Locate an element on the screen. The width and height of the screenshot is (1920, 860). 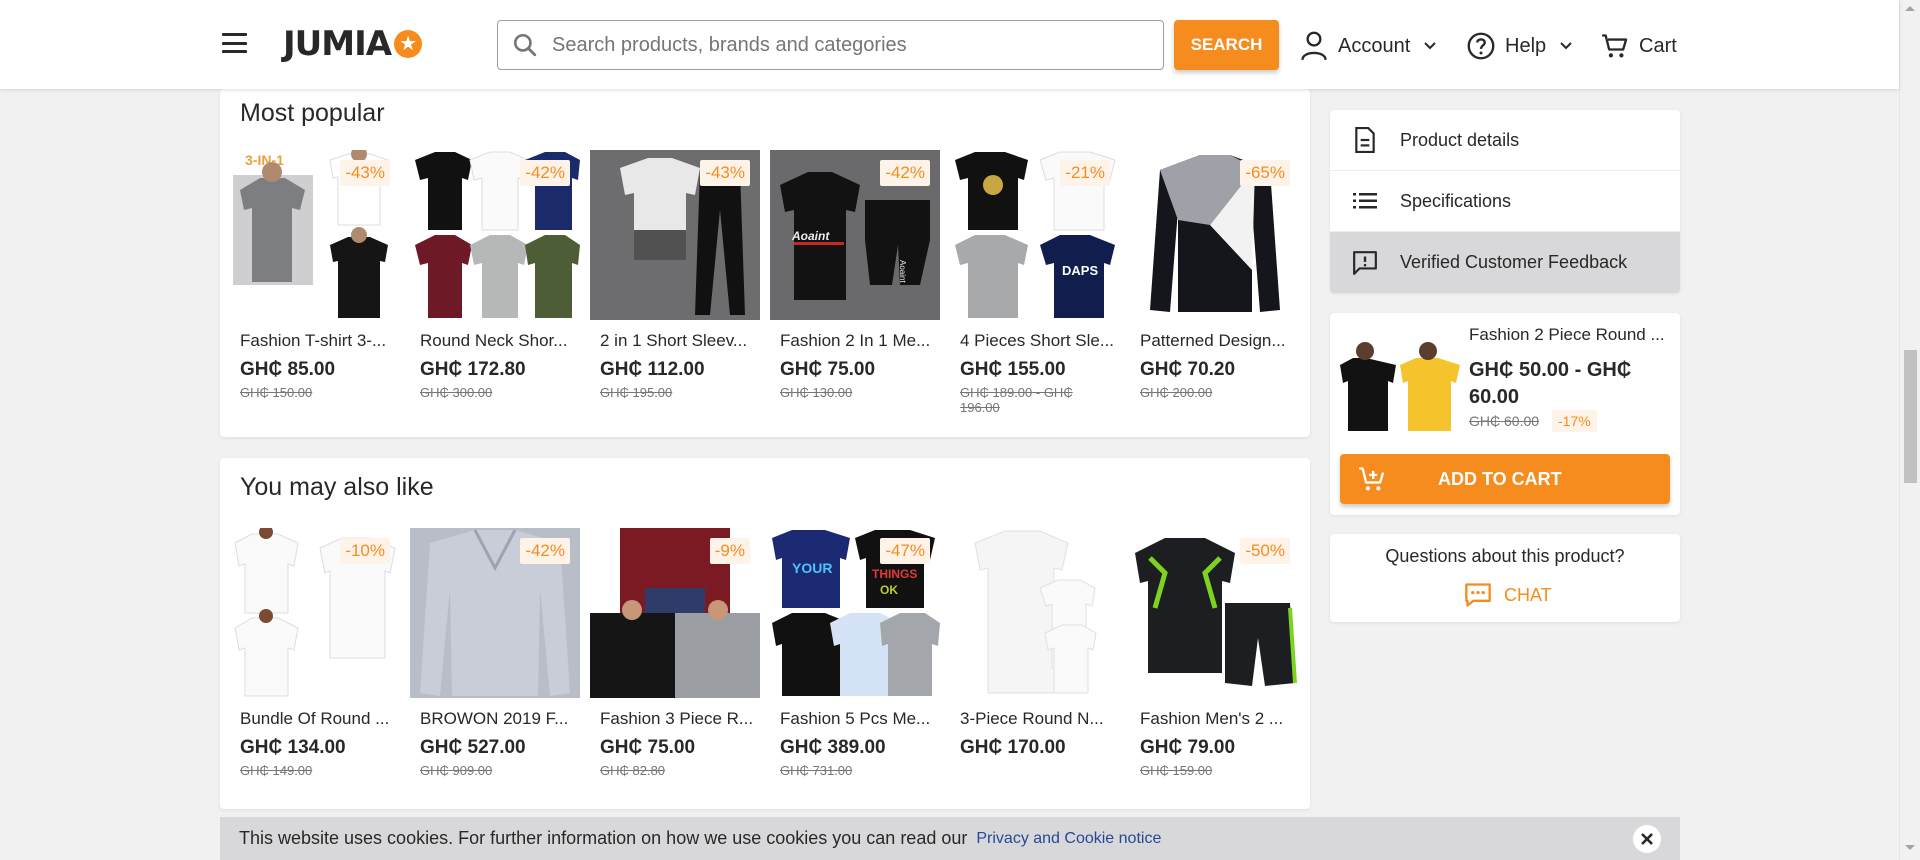
product-image: -9% is located at coordinates (675, 613).